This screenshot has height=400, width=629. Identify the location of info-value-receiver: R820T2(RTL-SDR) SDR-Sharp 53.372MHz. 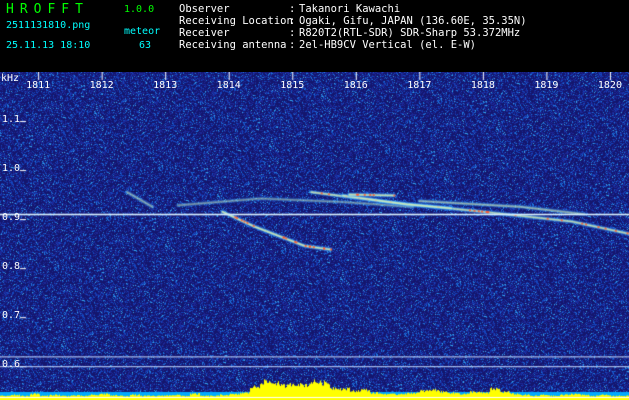
(410, 33).